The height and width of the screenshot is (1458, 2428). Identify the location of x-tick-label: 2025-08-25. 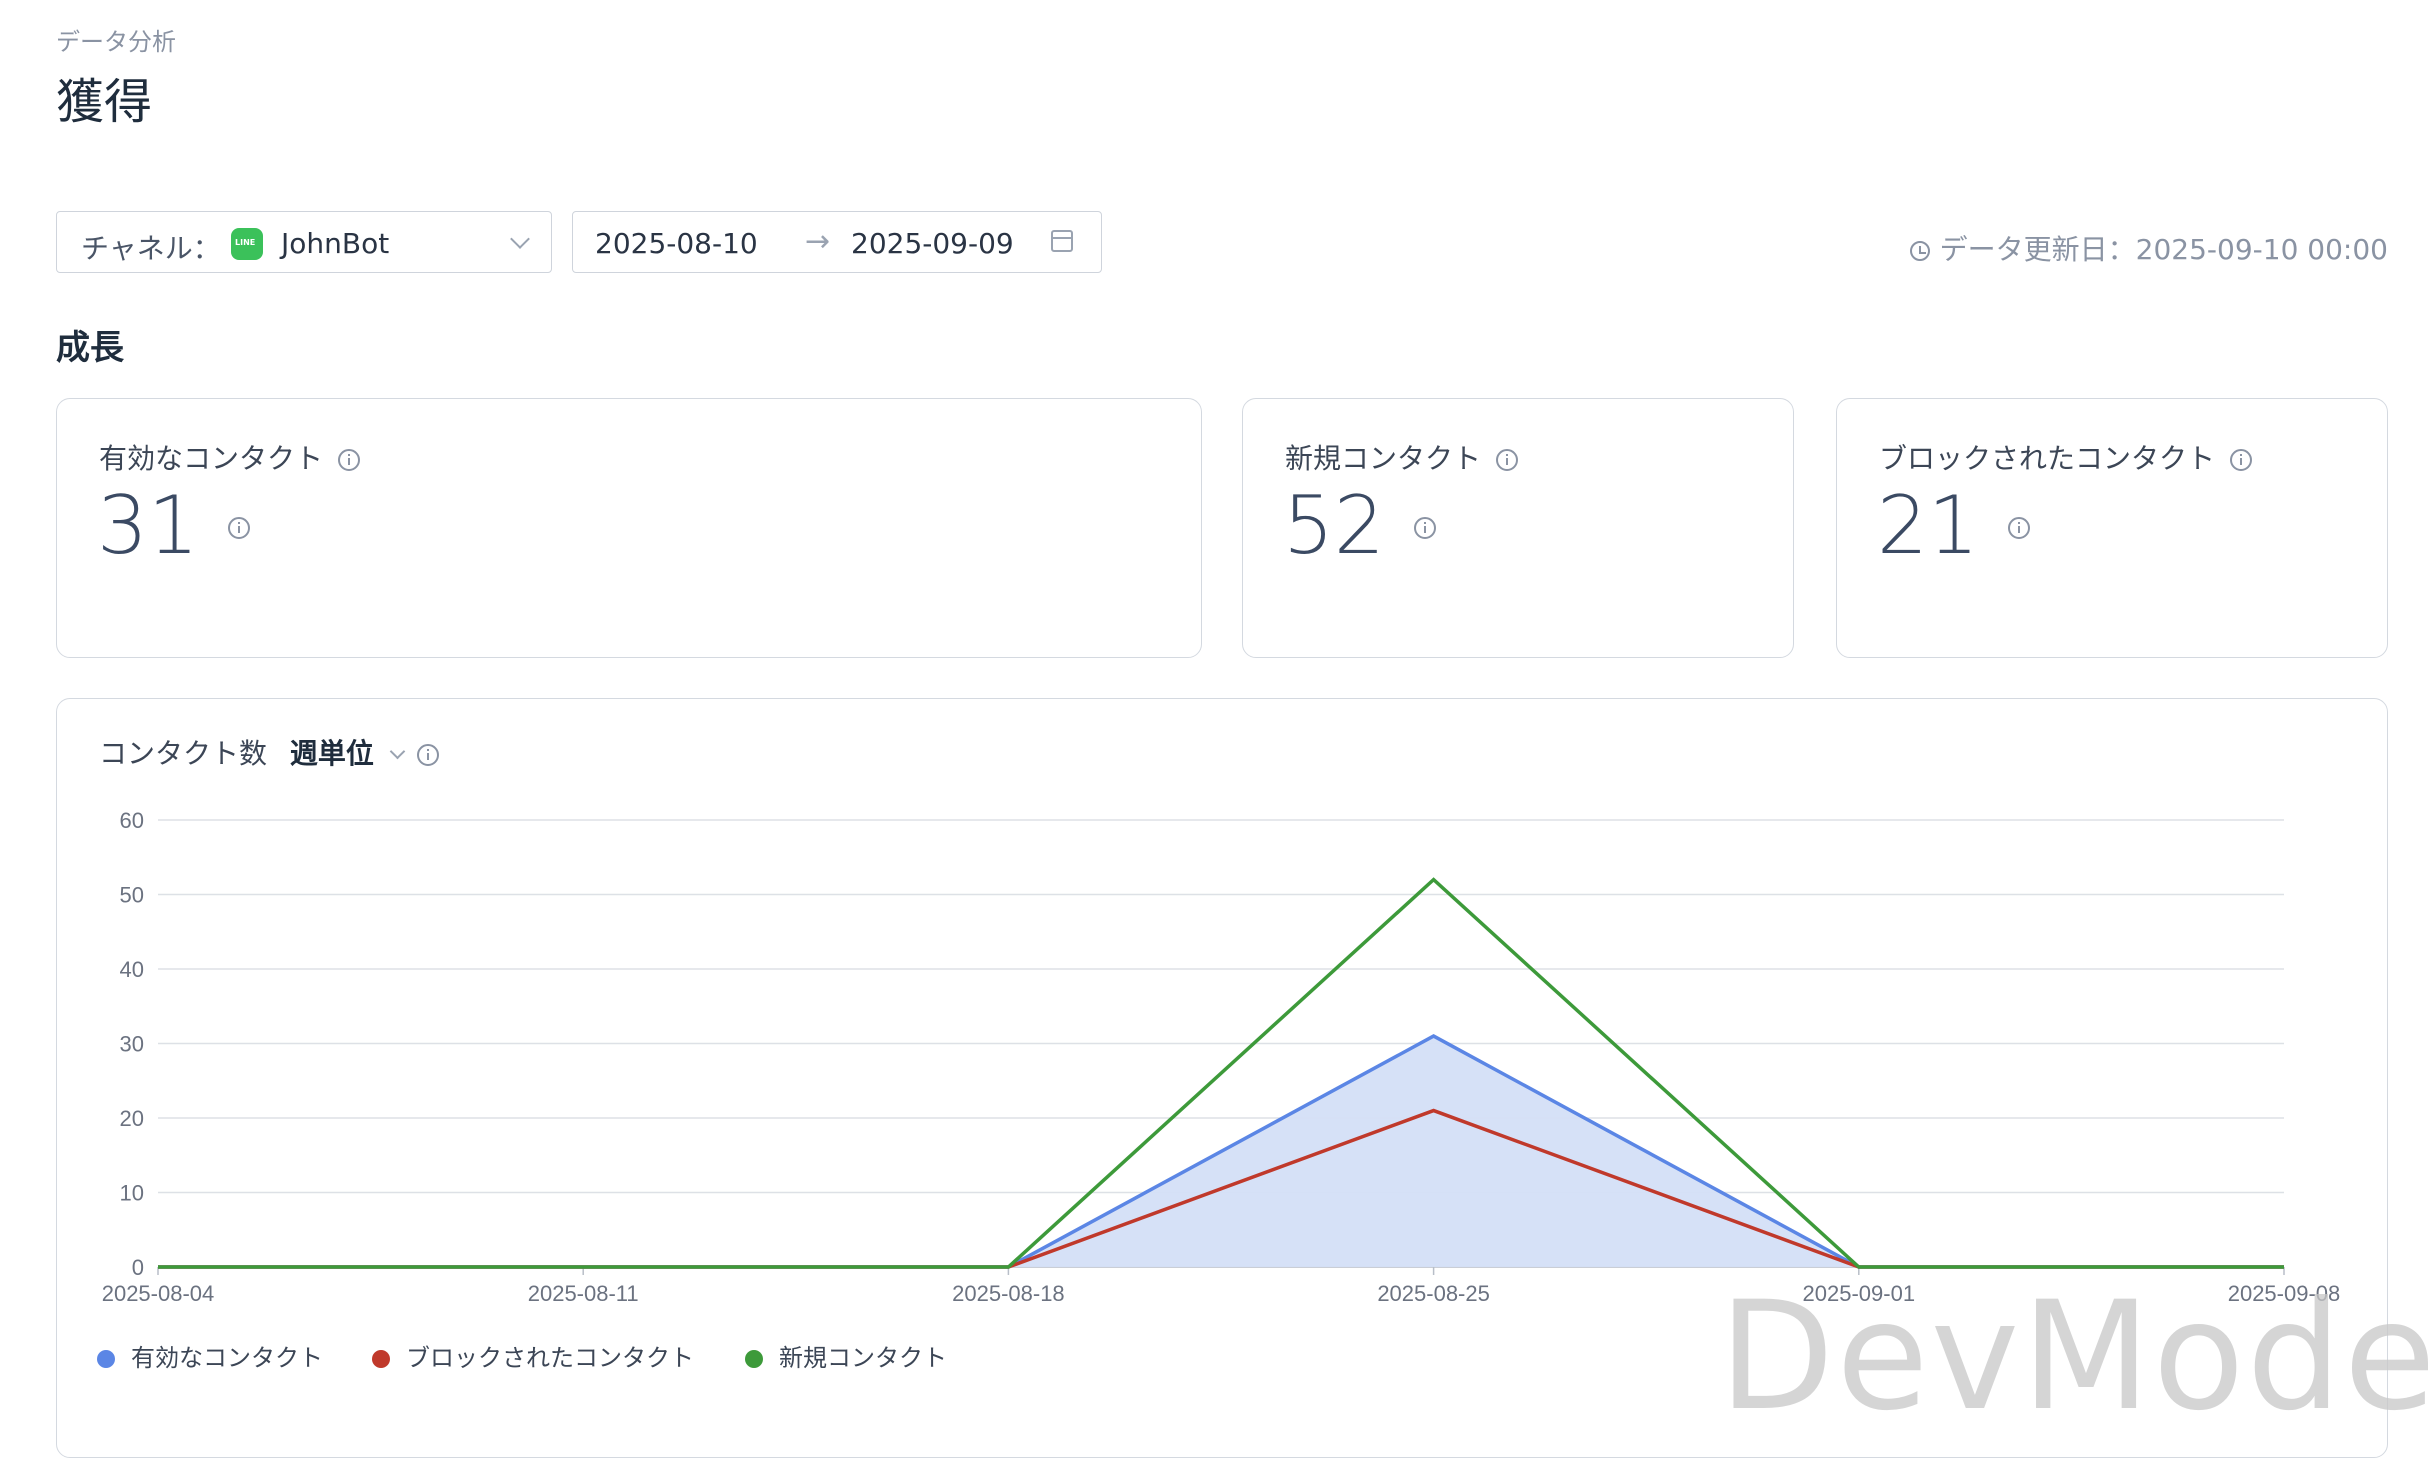
(1433, 1293).